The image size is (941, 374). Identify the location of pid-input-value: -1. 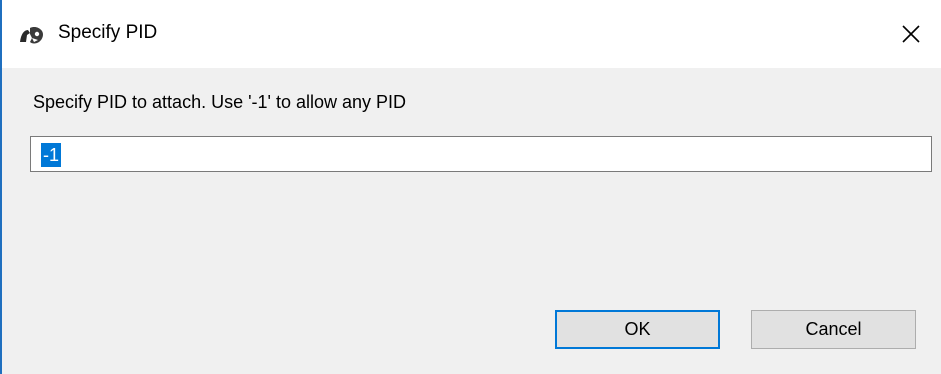
(51, 155).